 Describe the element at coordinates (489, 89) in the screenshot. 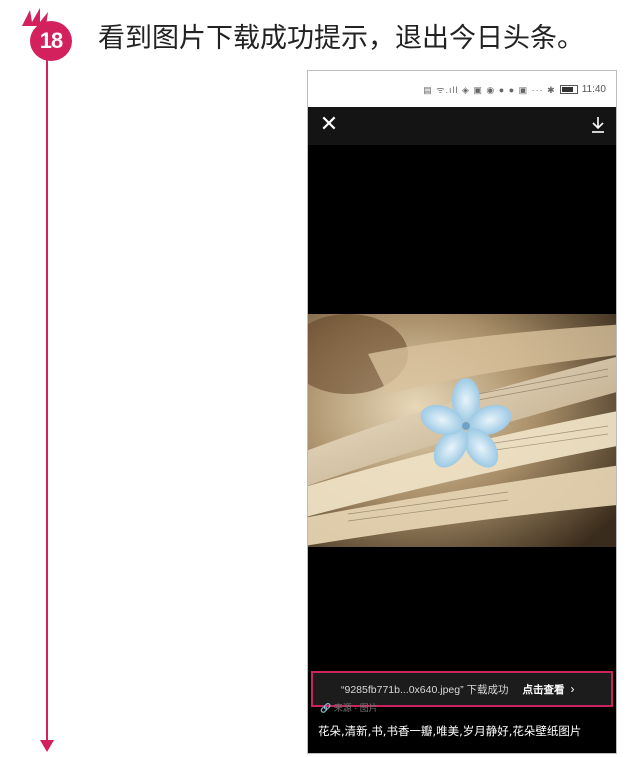

I see `status-icons: ▤ ᯤ.ıll ◈ ▣ ◉ ● ● ▣ ··· ✱` at that location.